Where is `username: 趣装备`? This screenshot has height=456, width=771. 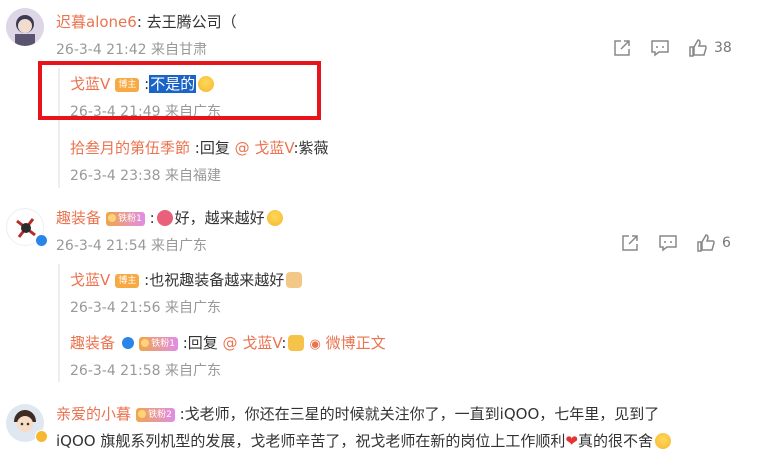
username: 趣装备 is located at coordinates (78, 218).